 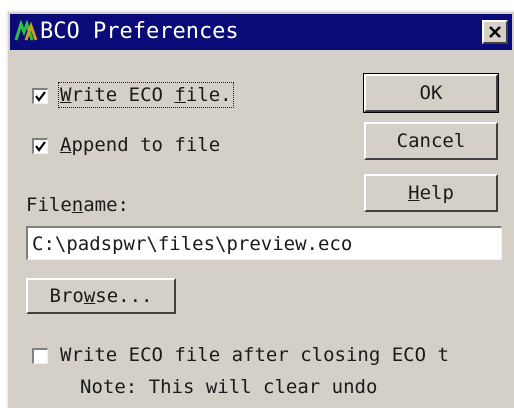 I want to click on close-icon, so click(x=495, y=32).